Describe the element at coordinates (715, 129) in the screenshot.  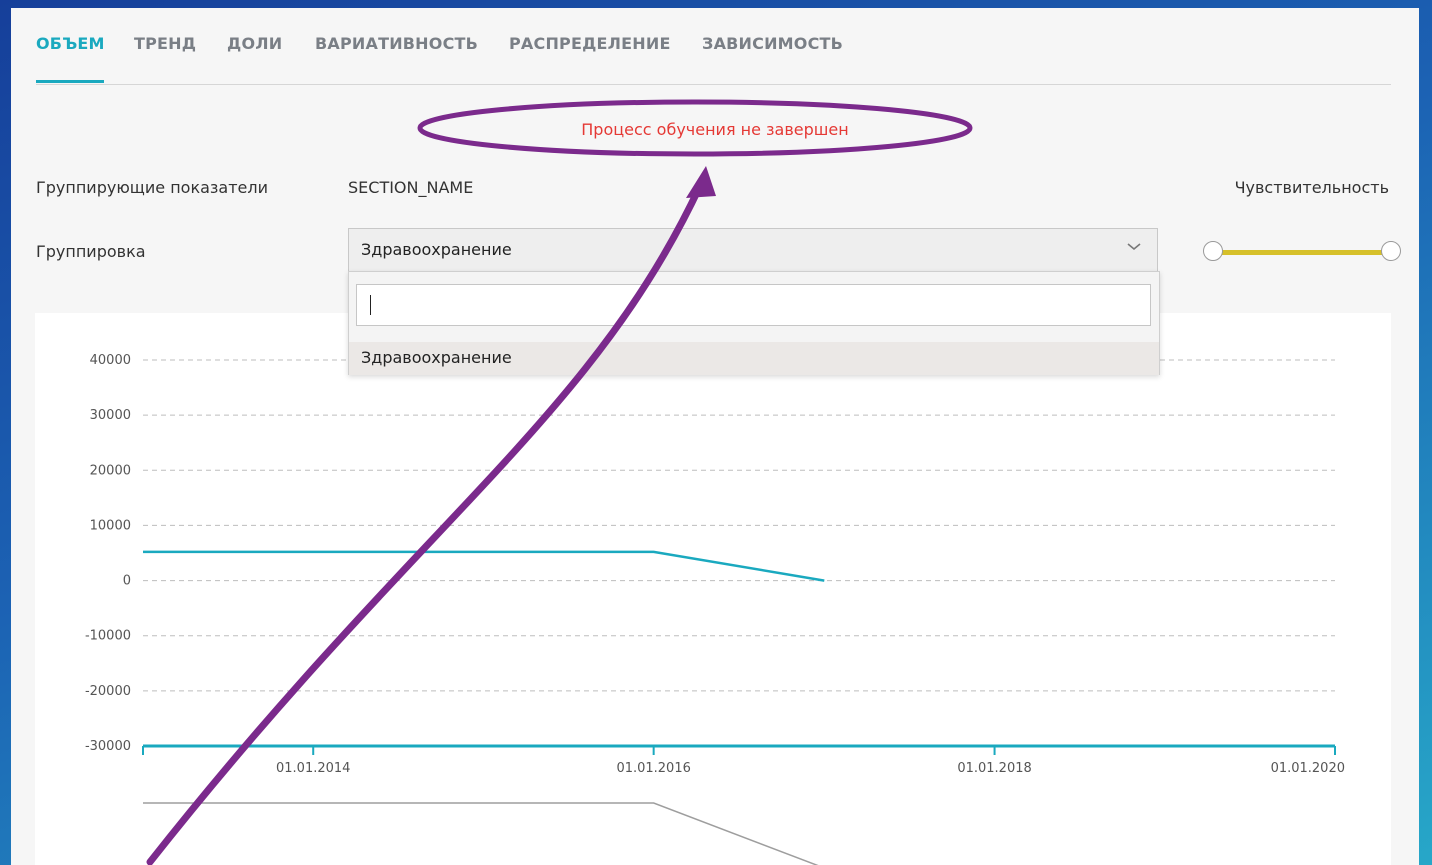
I see `training-status-message: Процесс обучения не завершен` at that location.